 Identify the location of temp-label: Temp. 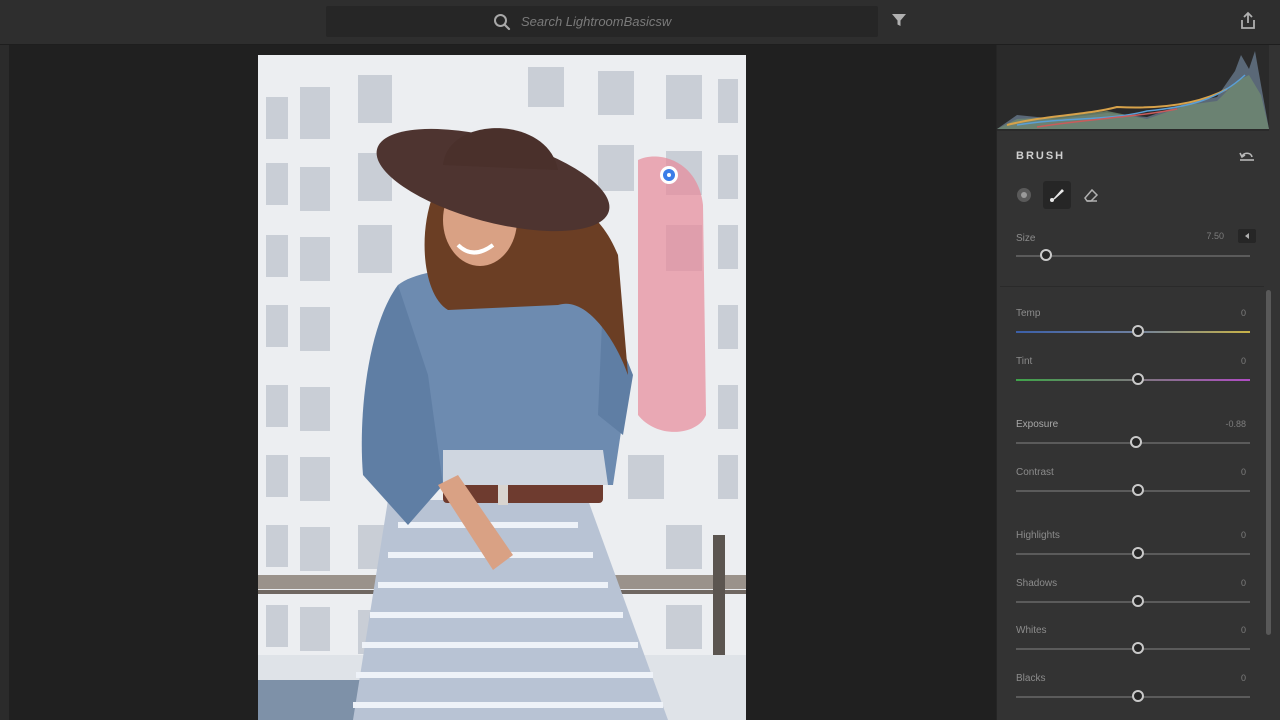
(1028, 313).